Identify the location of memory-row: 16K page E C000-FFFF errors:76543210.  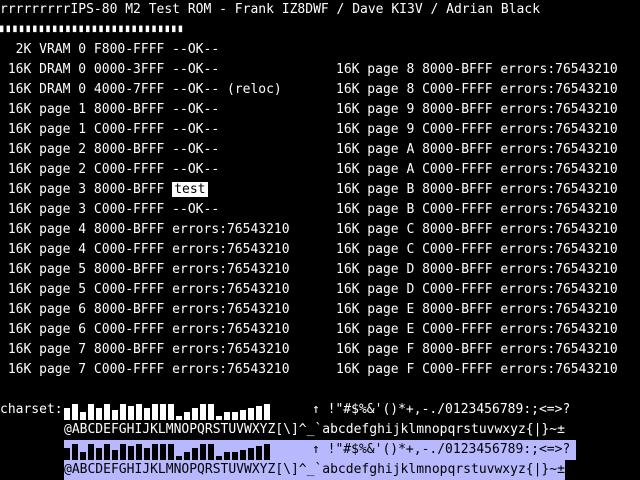
(477, 329).